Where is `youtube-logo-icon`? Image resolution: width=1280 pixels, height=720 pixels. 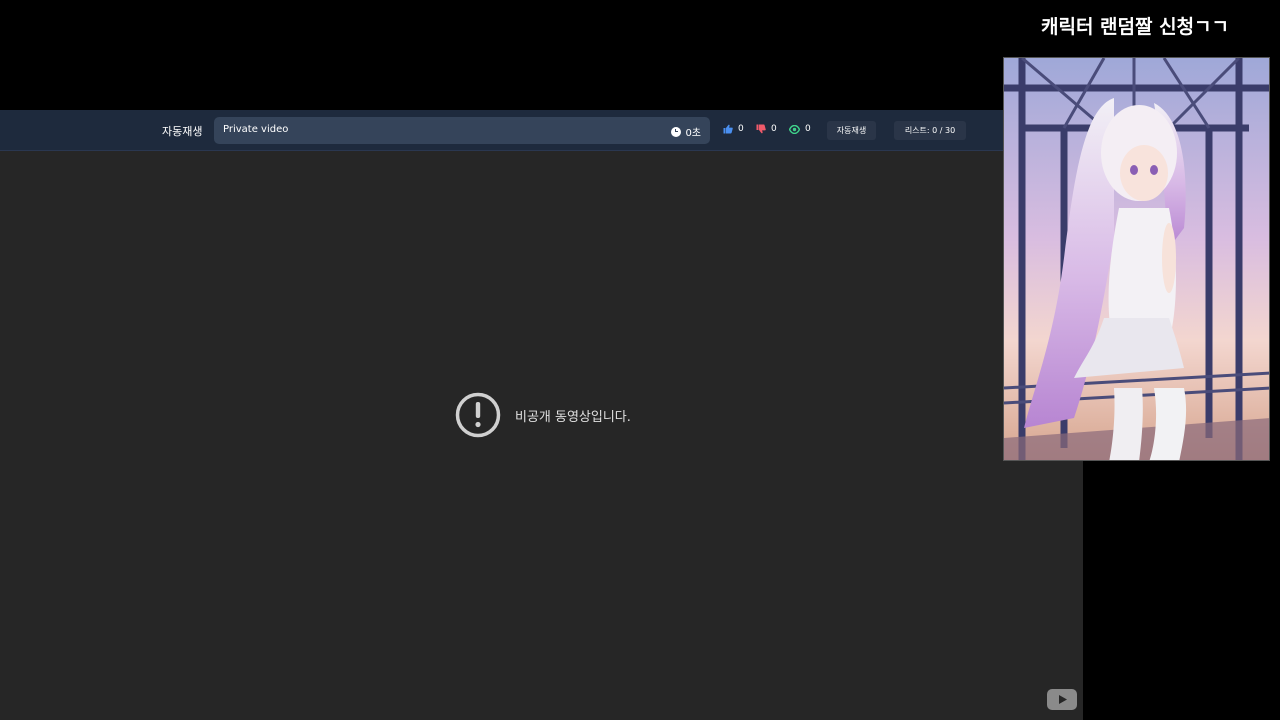
youtube-logo-icon is located at coordinates (1062, 699).